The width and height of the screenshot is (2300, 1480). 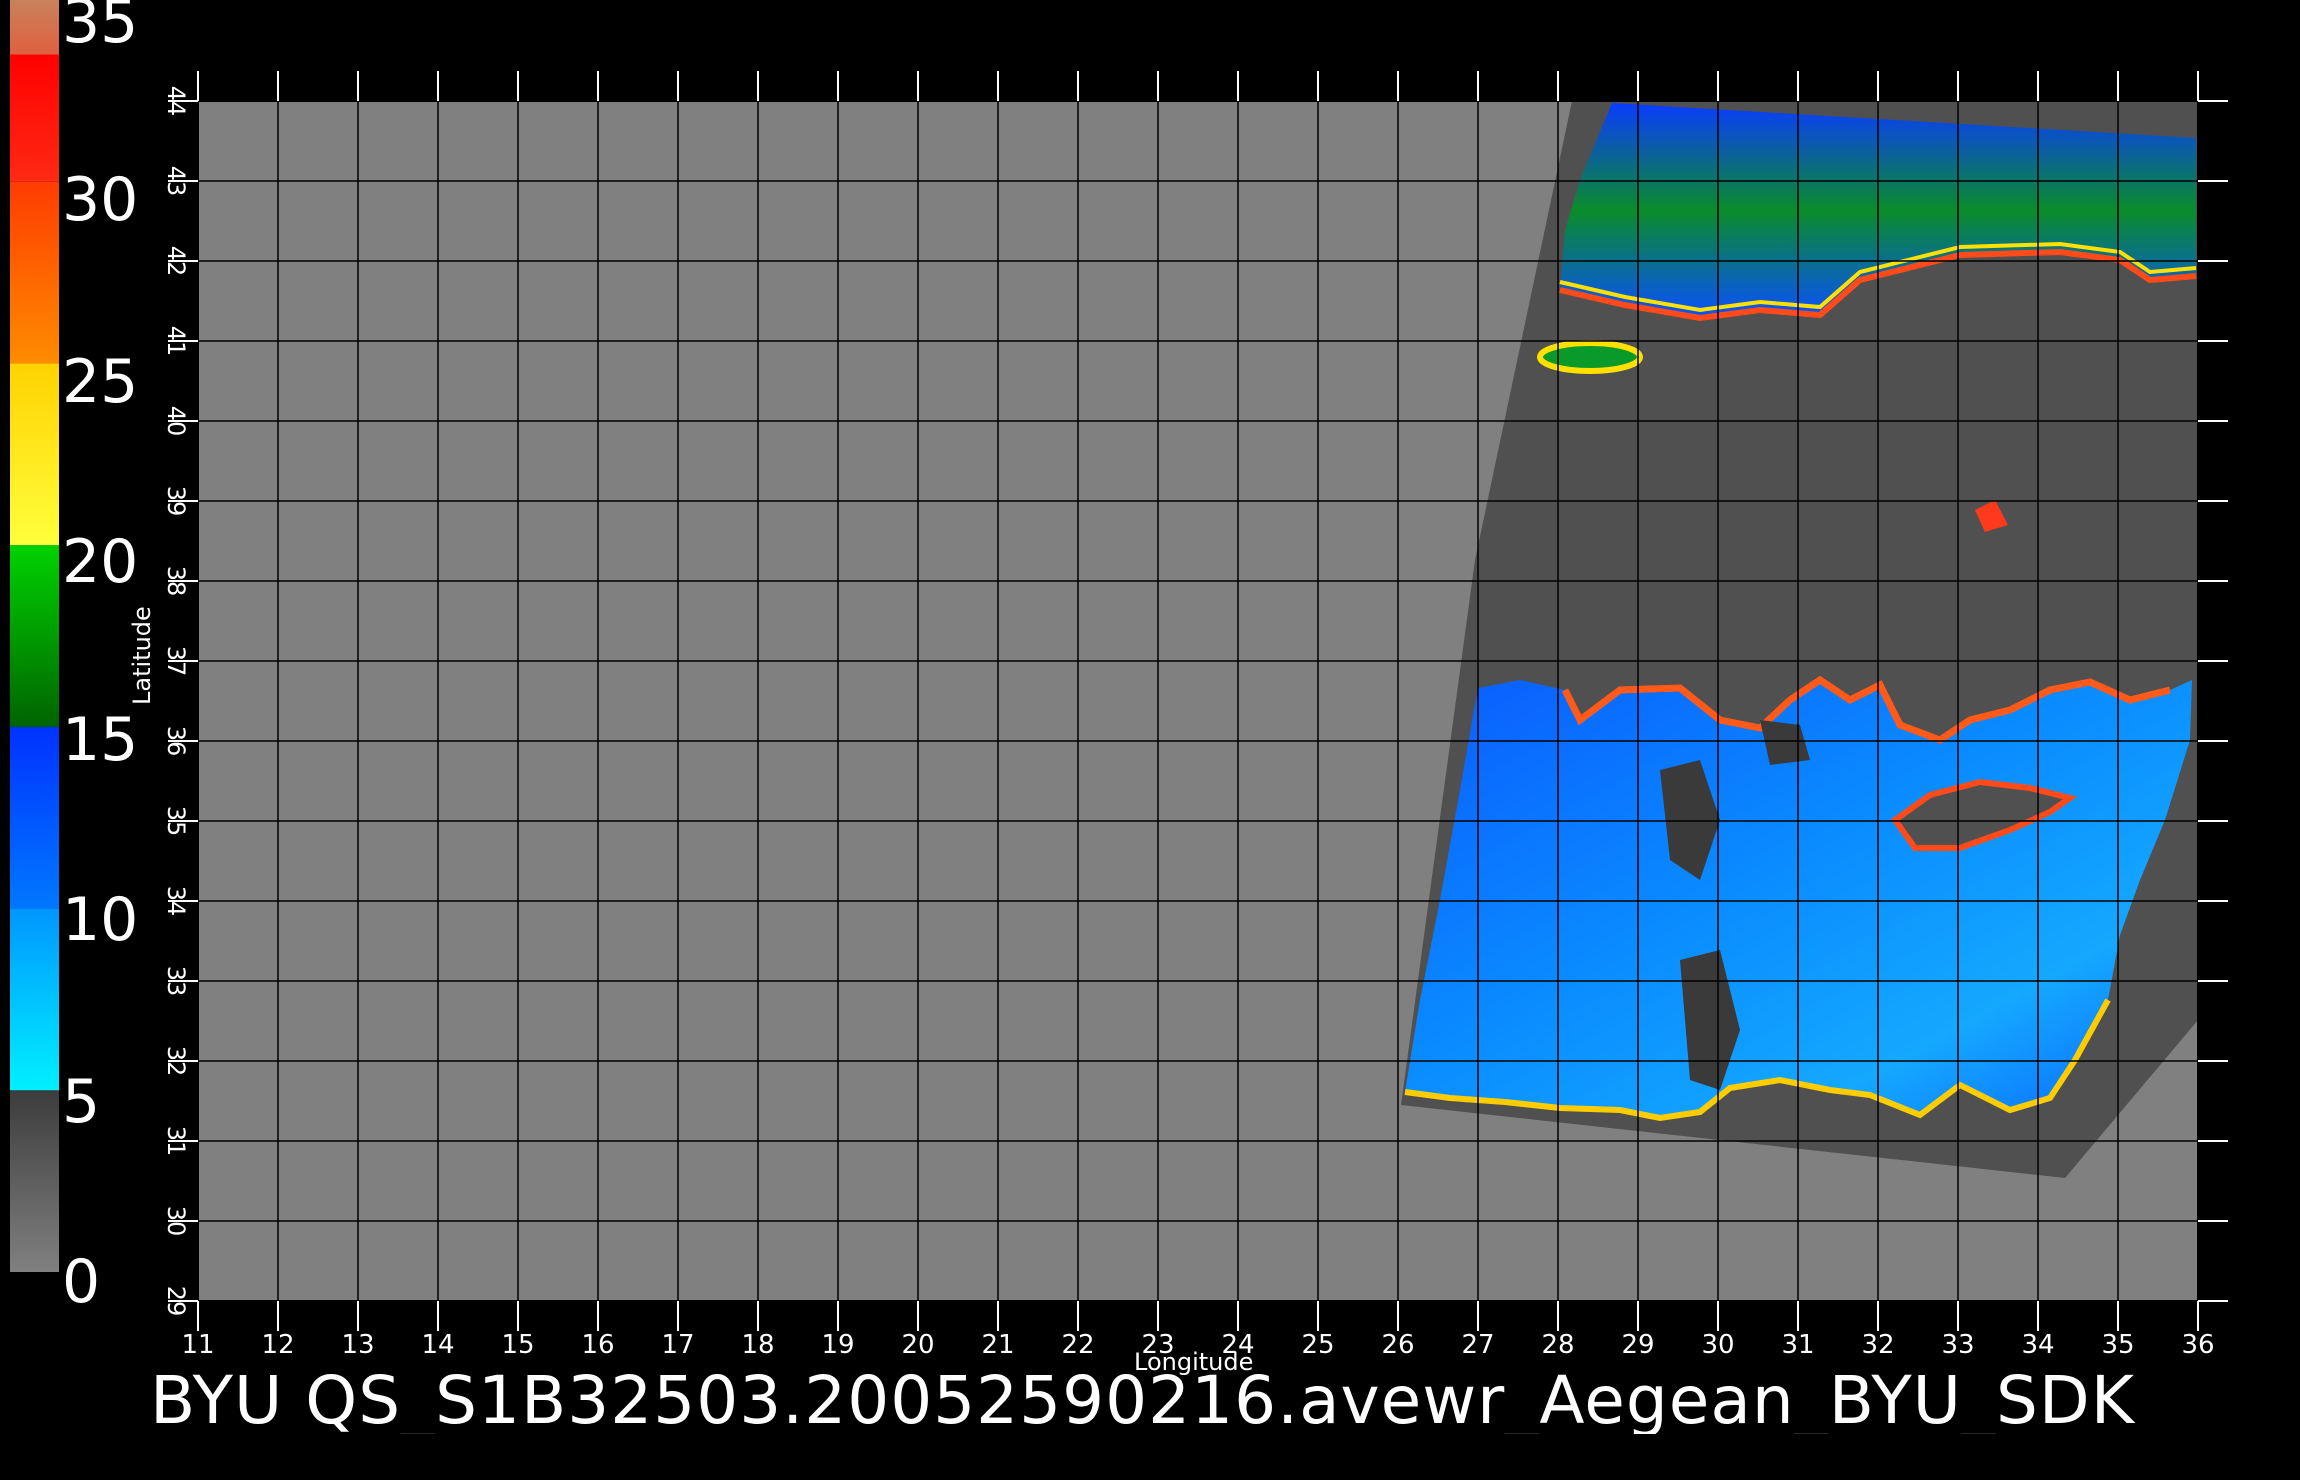 I want to click on lat-tick-label: 39, so click(x=176, y=501).